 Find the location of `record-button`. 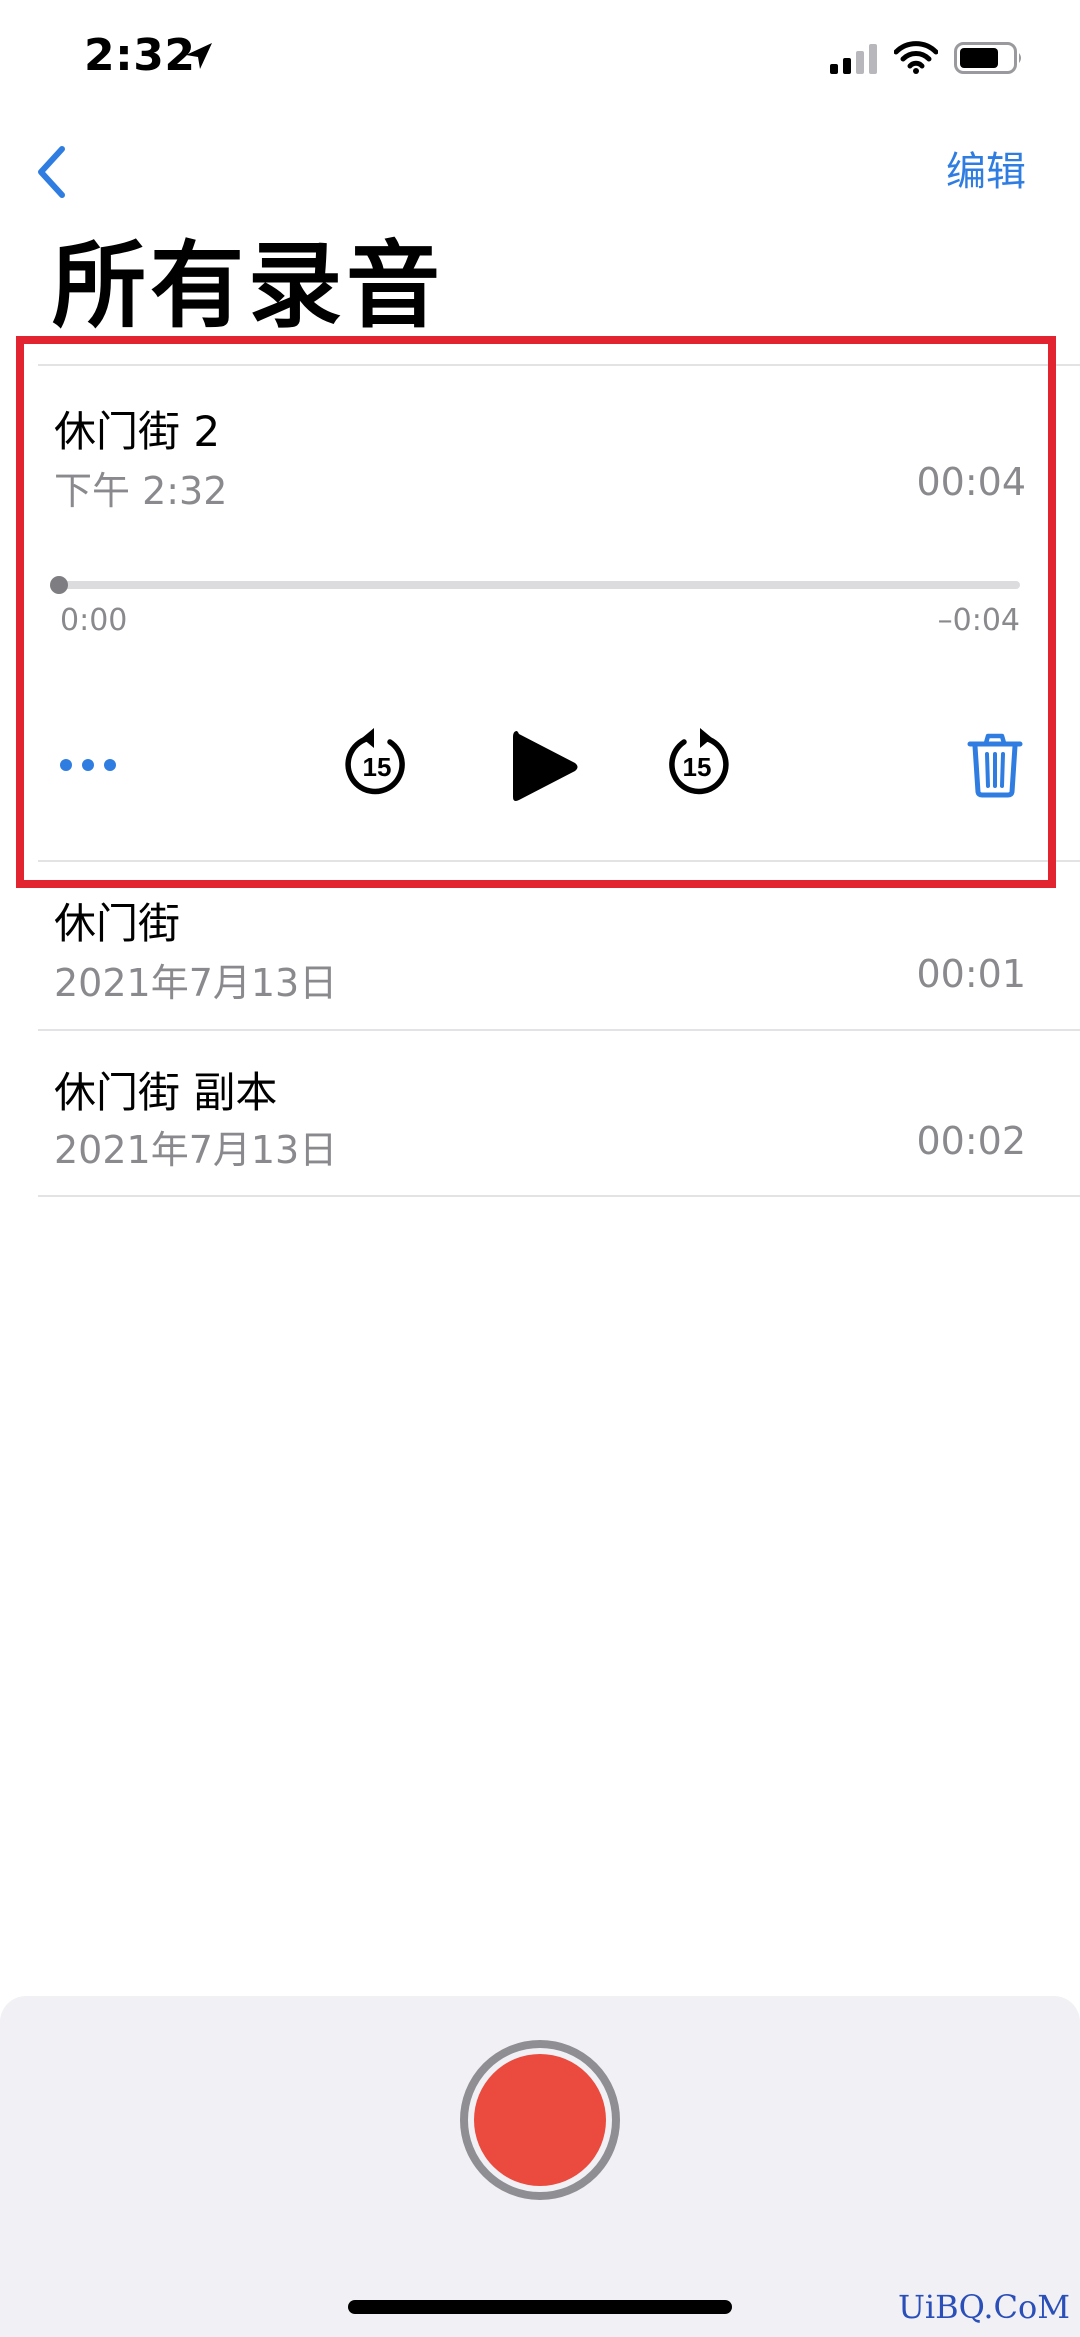

record-button is located at coordinates (540, 2120).